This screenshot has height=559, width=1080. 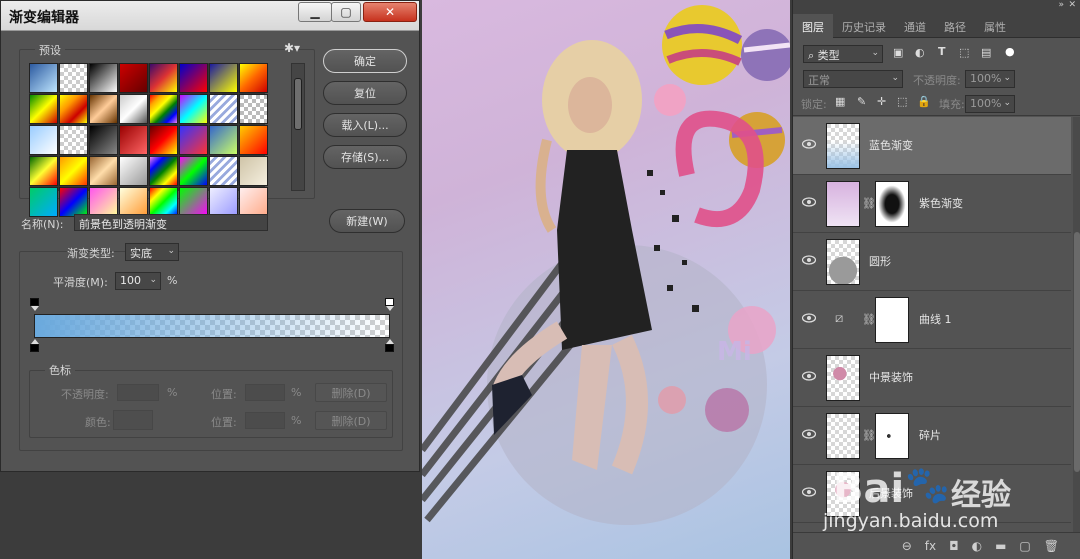 I want to click on layer-row: 圆形, so click(x=932, y=262).